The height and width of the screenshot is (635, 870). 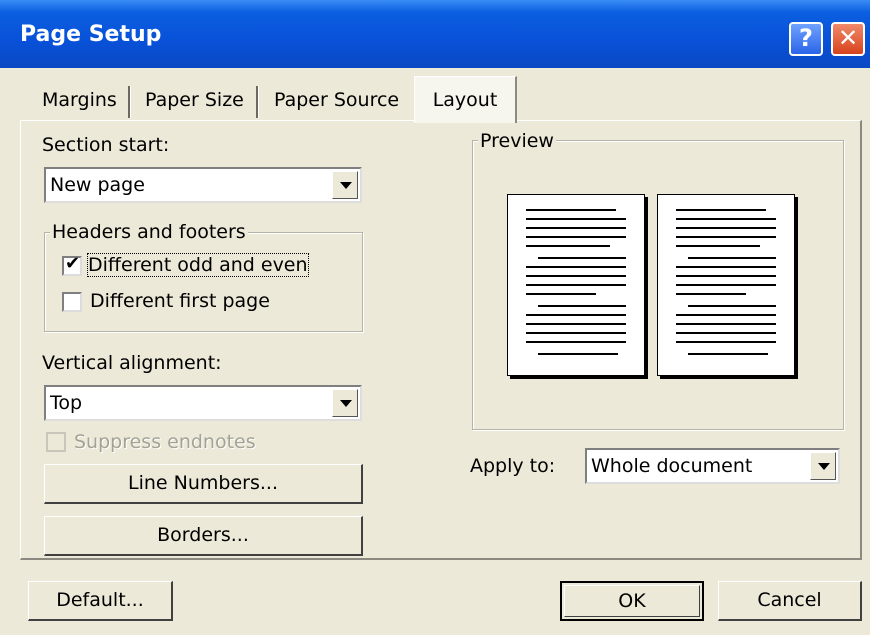 What do you see at coordinates (91, 34) in the screenshot?
I see `window-title: Page Setup` at bounding box center [91, 34].